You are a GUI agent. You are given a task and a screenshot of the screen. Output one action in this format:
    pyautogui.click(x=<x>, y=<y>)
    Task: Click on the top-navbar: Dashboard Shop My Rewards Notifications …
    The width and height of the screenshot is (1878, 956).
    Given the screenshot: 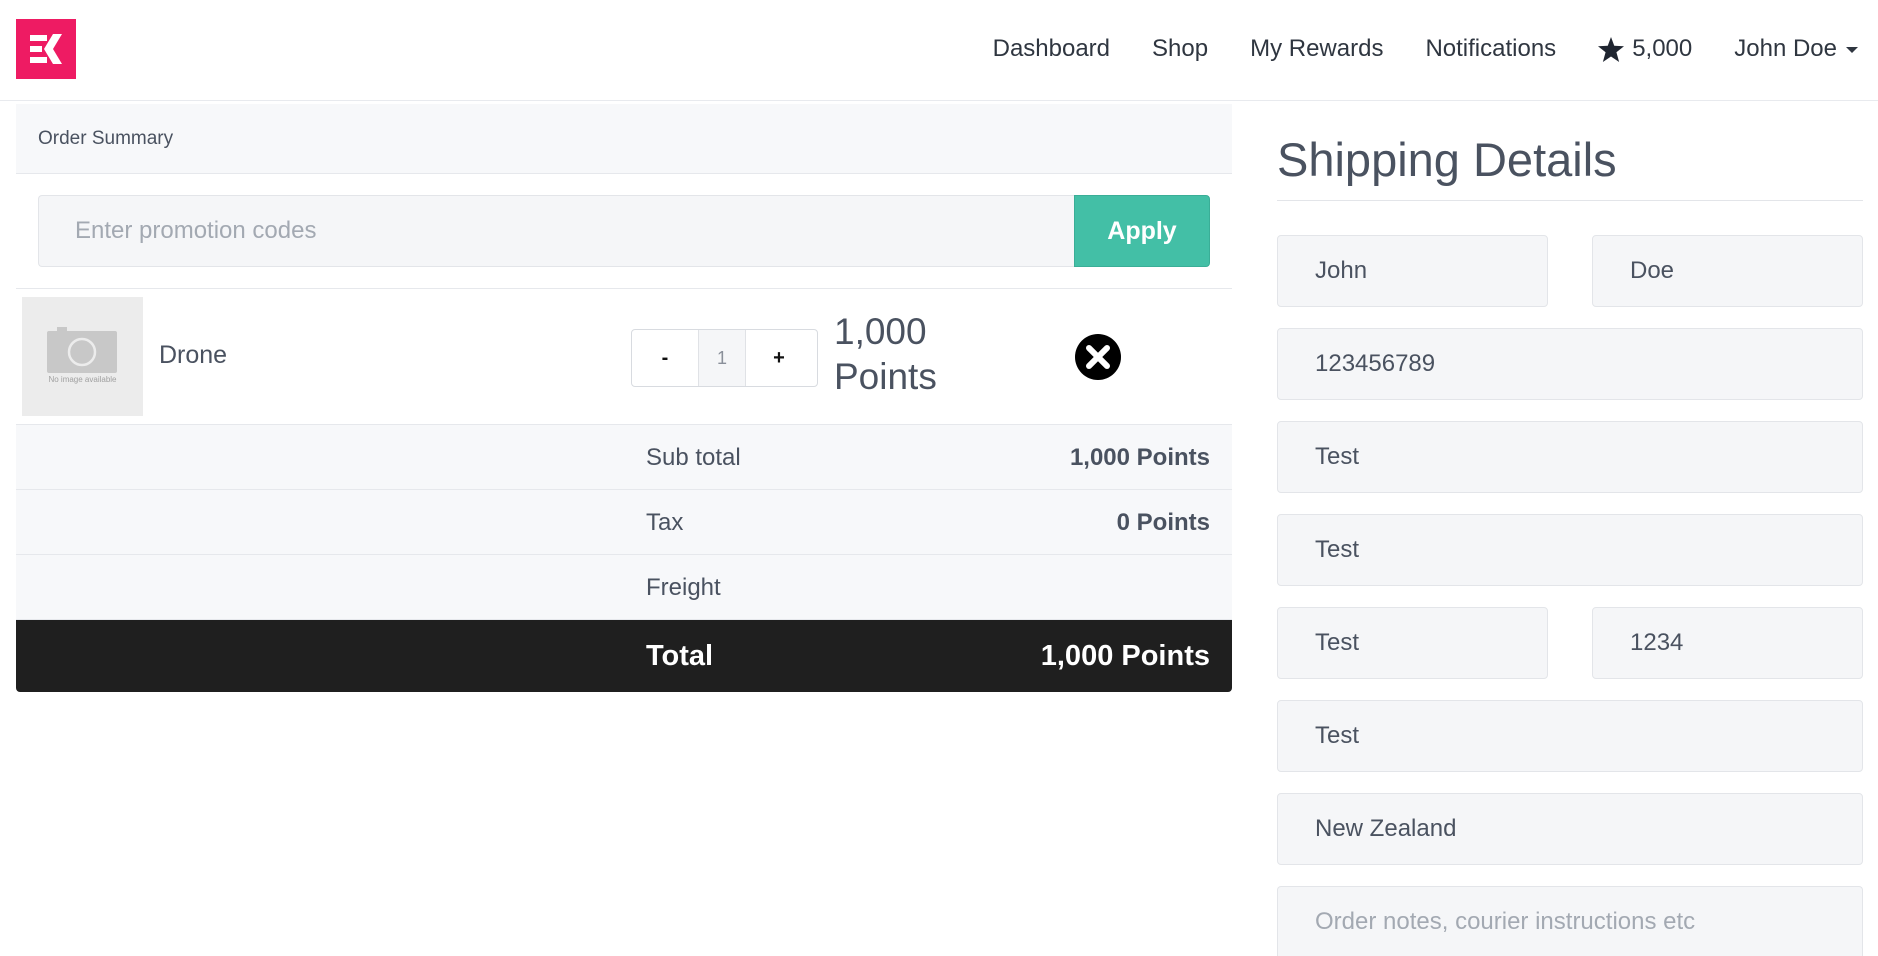 What is the action you would take?
    pyautogui.click(x=939, y=50)
    